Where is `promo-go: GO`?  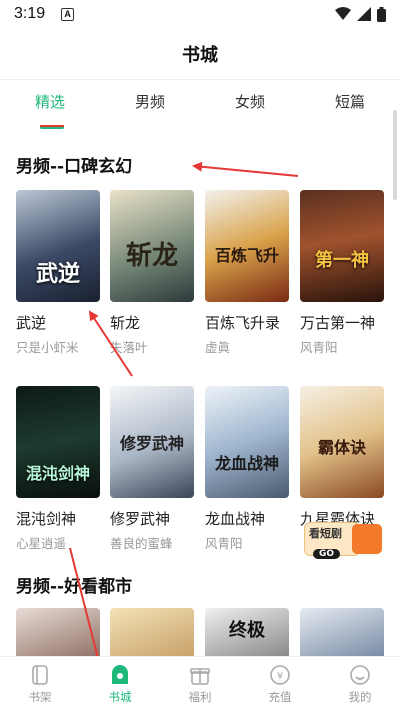 promo-go: GO is located at coordinates (327, 554).